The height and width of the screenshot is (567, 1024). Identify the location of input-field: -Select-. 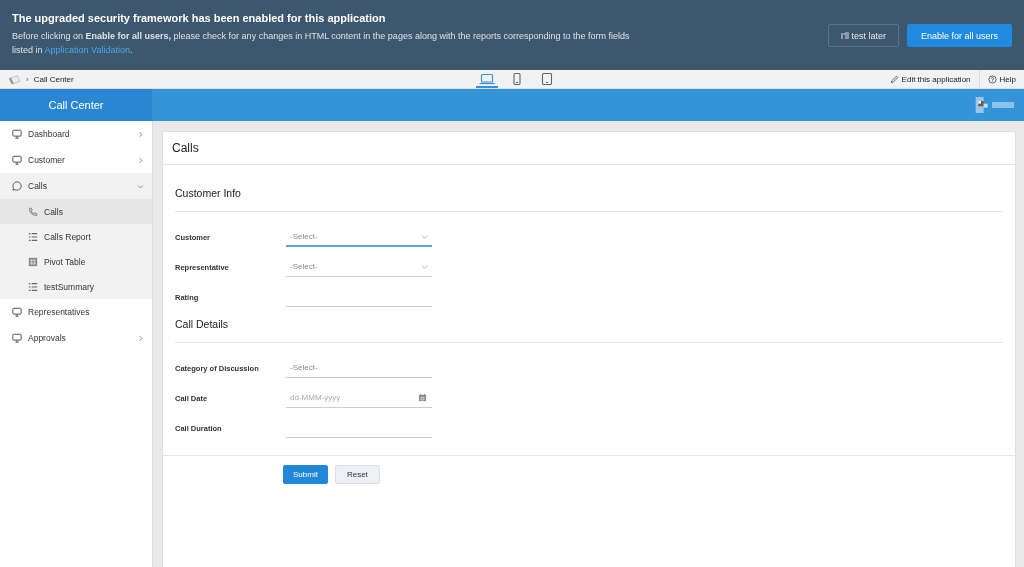
(359, 368).